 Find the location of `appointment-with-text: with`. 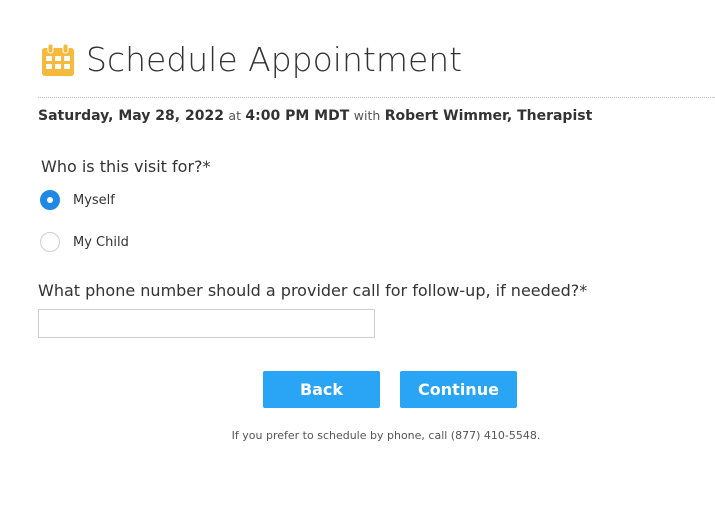

appointment-with-text: with is located at coordinates (367, 115).